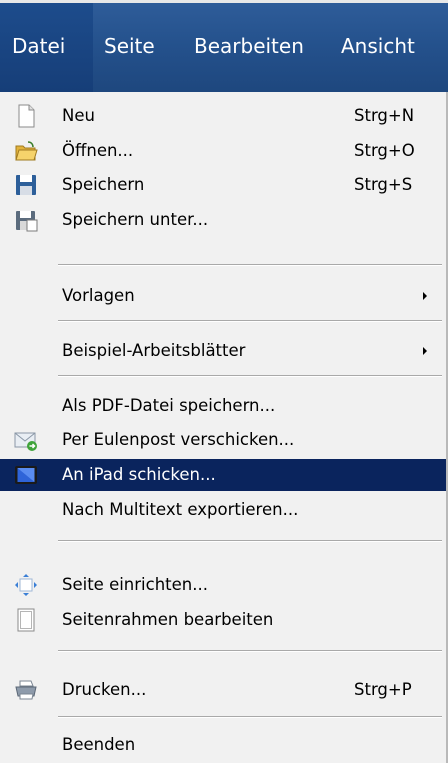 This screenshot has width=448, height=763. I want to click on menu-item-open: Öffnen... Strg+O, so click(223, 151).